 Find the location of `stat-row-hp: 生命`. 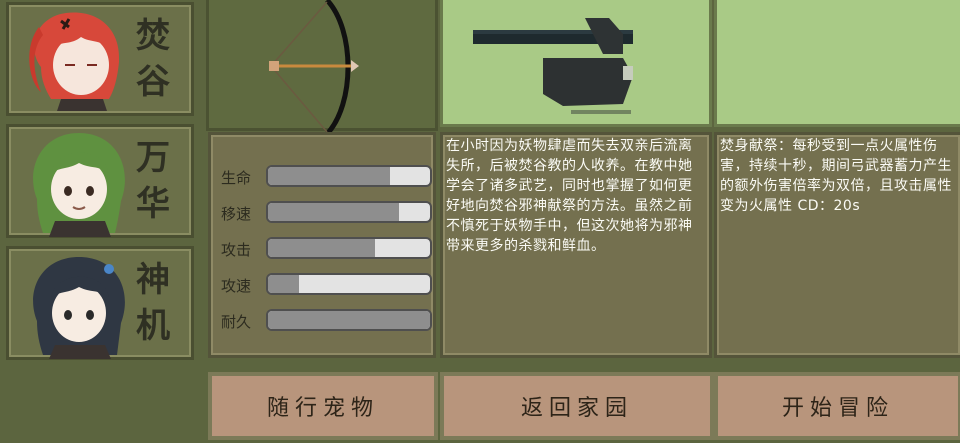

stat-row-hp: 生命 is located at coordinates (326, 177).